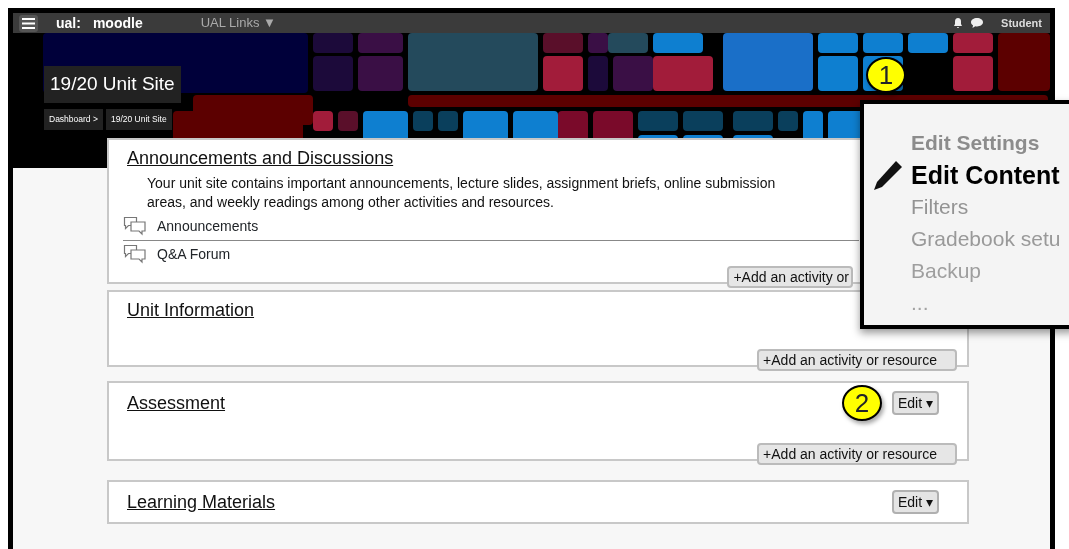 The image size is (1069, 549). I want to click on bell-icon, so click(958, 23).